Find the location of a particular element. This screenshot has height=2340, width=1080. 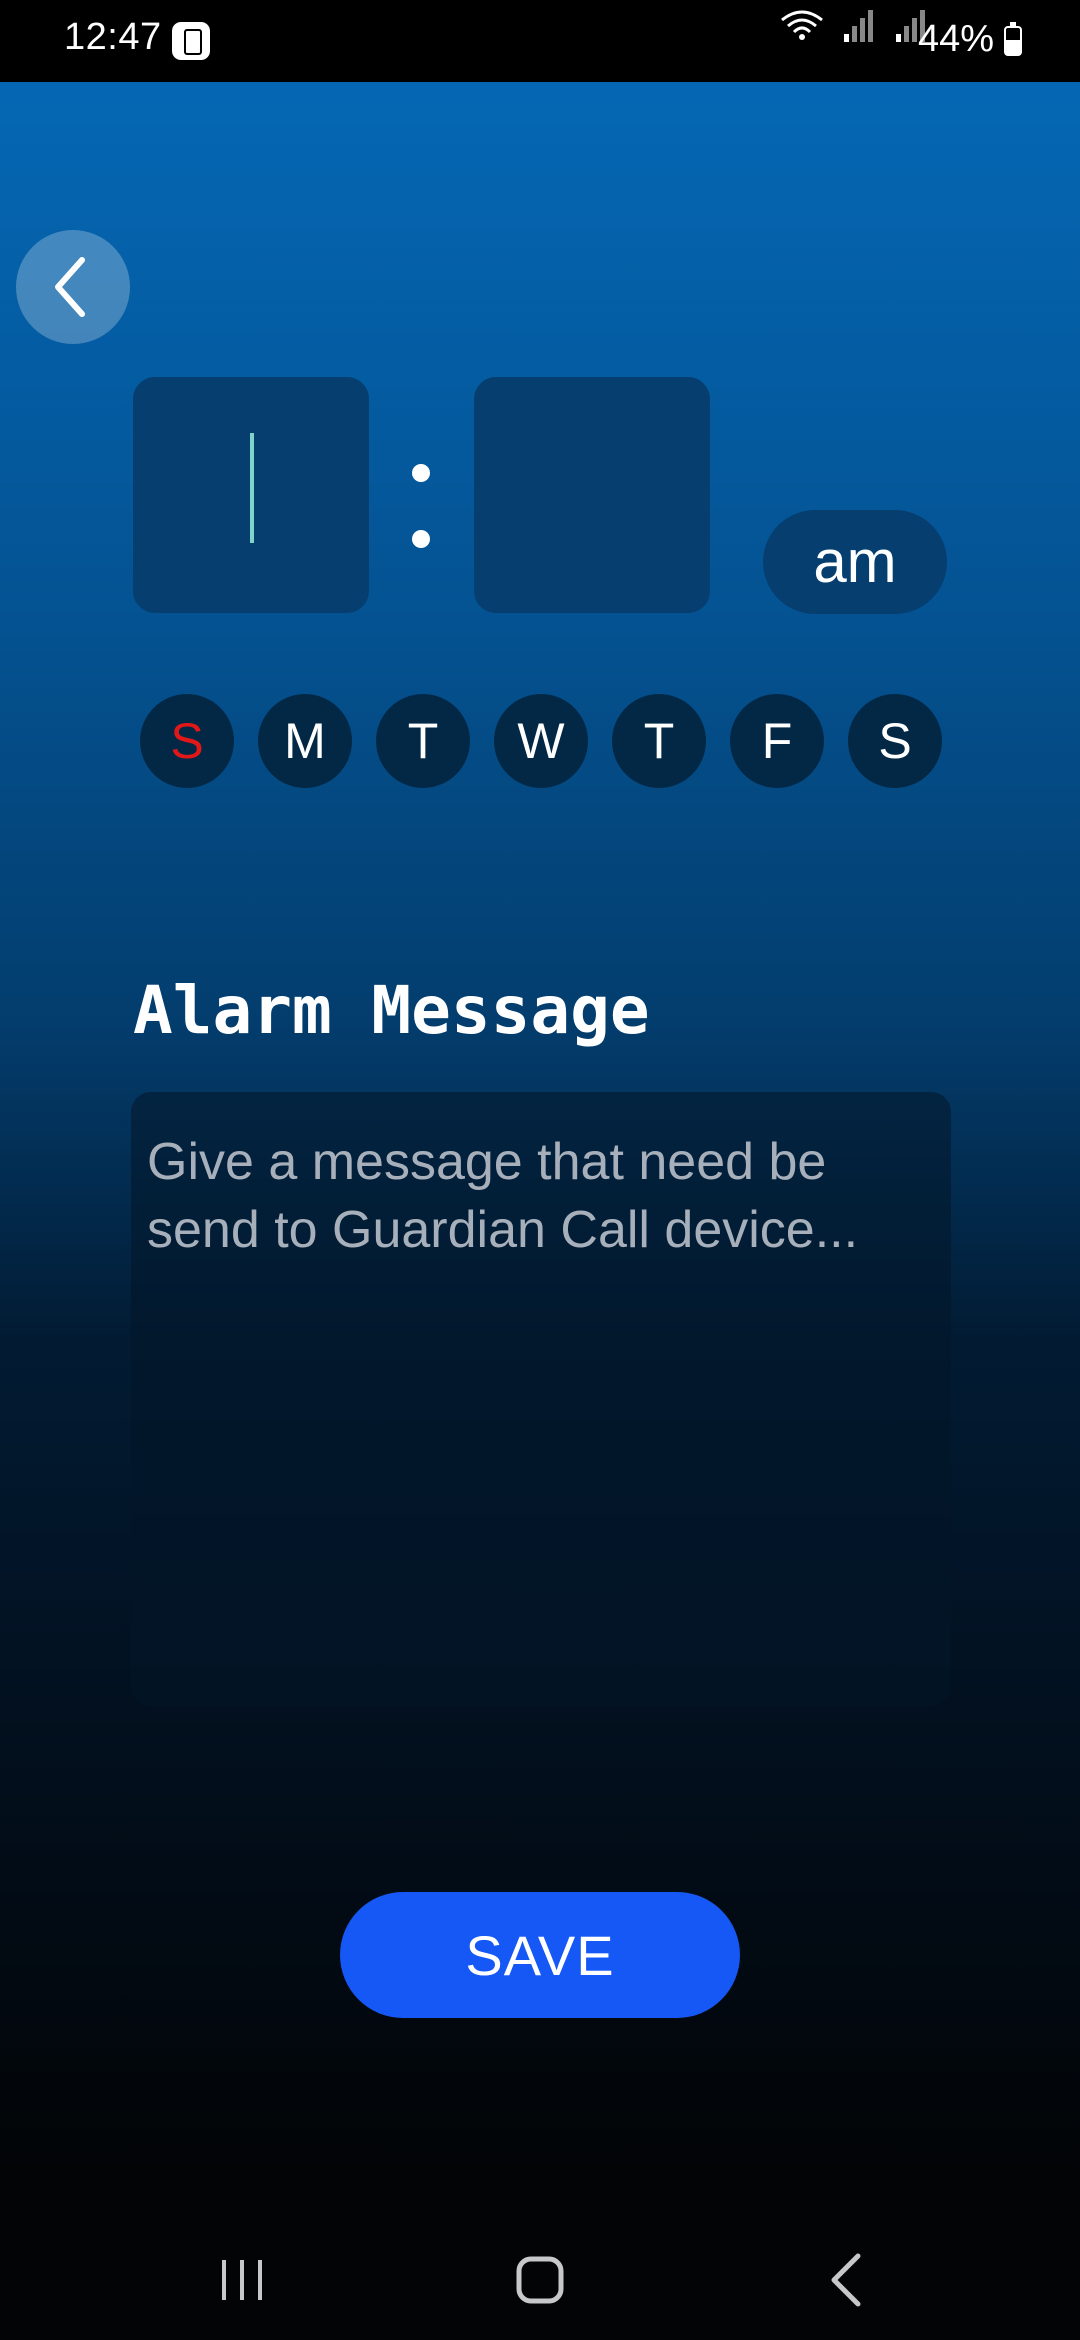

battery-icon is located at coordinates (1013, 39).